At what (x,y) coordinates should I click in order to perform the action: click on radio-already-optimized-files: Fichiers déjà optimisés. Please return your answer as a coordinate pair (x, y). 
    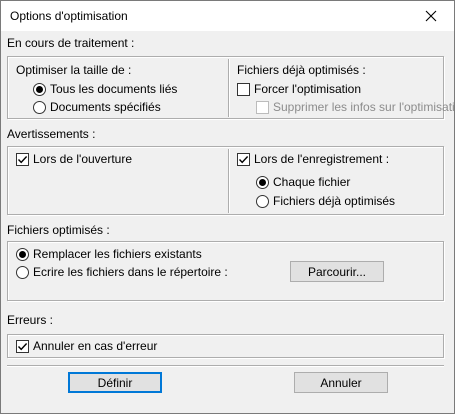
    Looking at the image, I should click on (325, 201).